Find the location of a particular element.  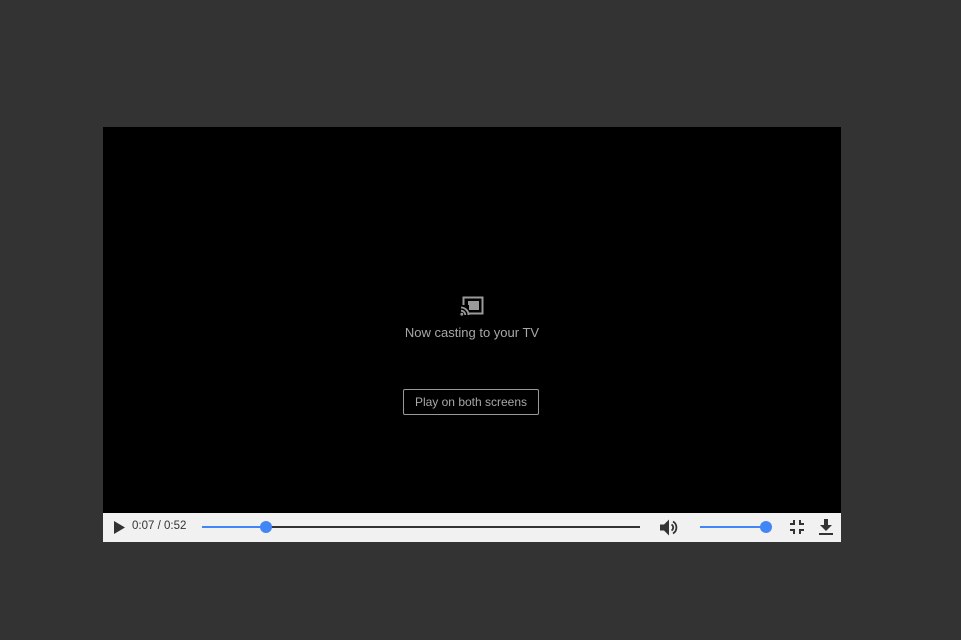

control-bar: 0:07 / 0:52 is located at coordinates (472, 527).